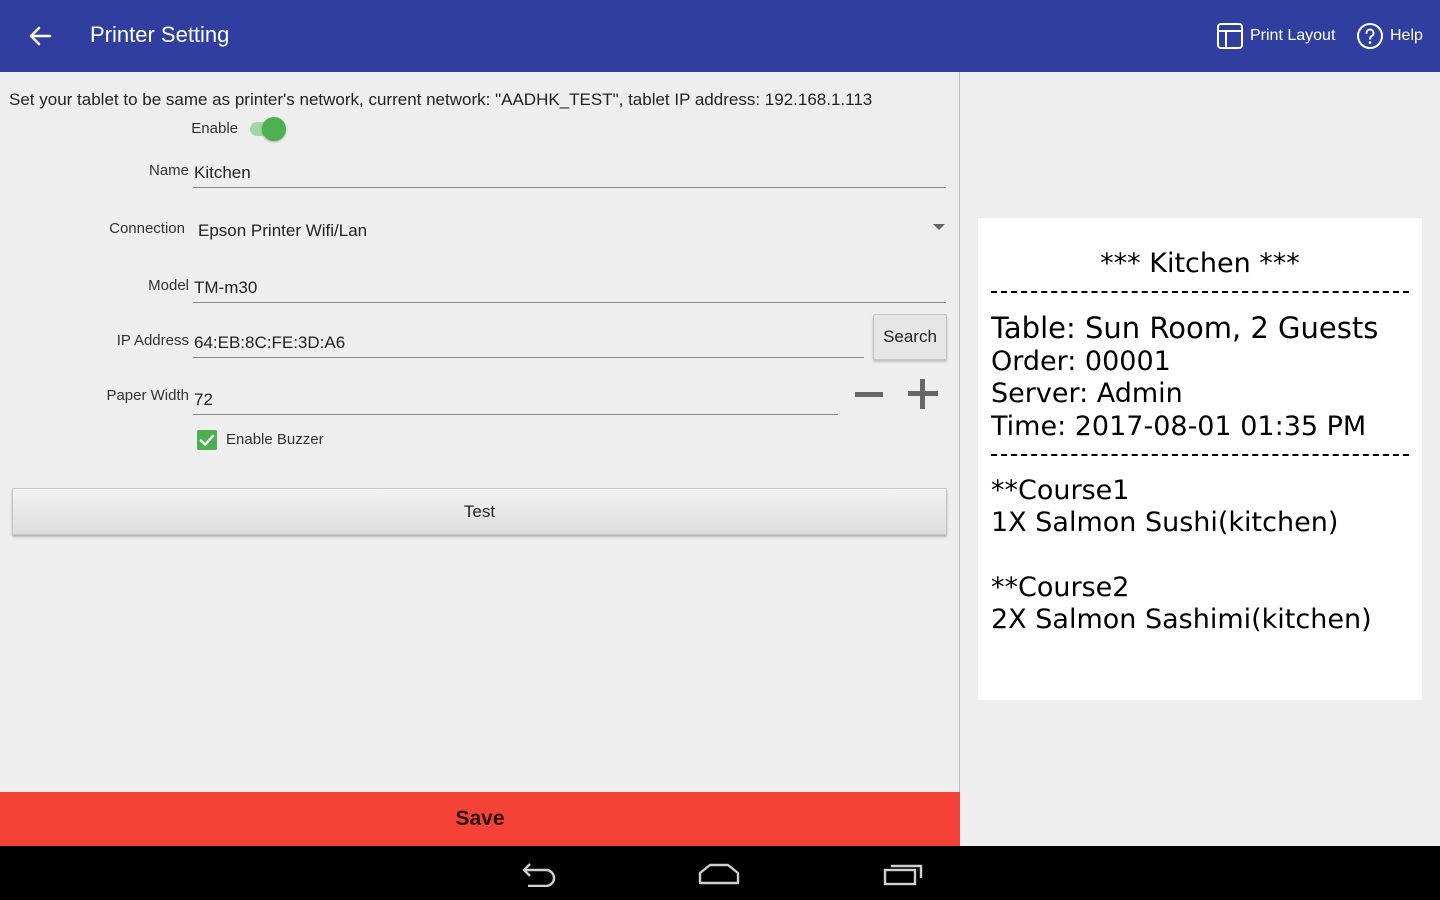 This screenshot has height=900, width=1440. Describe the element at coordinates (1200, 455) in the screenshot. I see `receipt-divider-bottom` at that location.